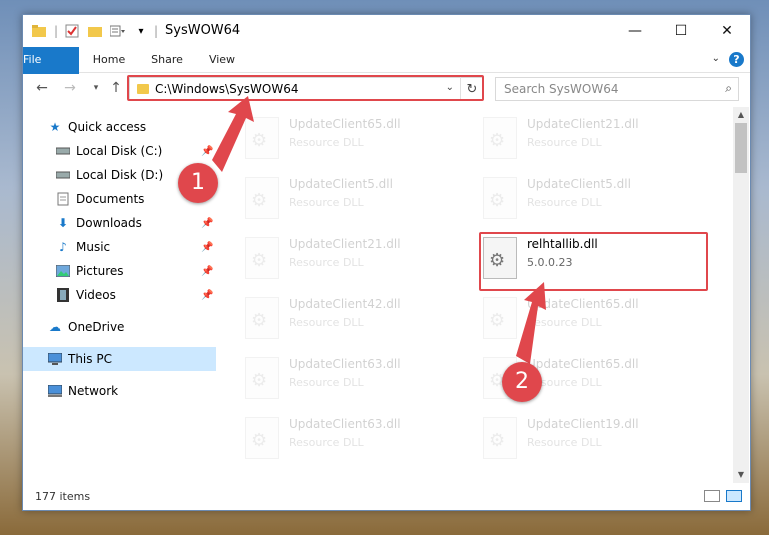 This screenshot has height=535, width=769. I want to click on step-1-badge: 1, so click(198, 183).